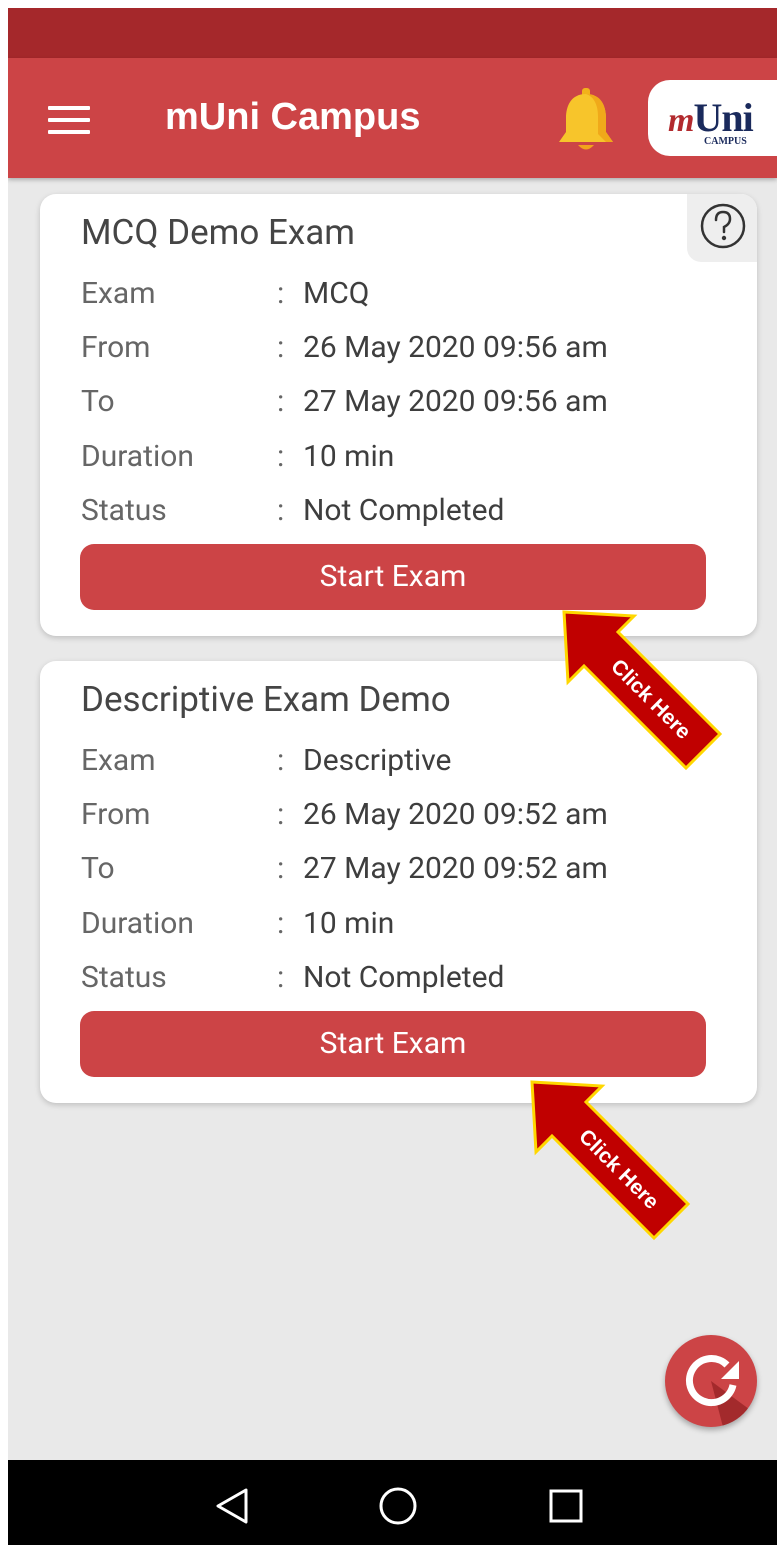 Image resolution: width=777 pixels, height=1545 pixels. Describe the element at coordinates (398, 1506) in the screenshot. I see `home-icon` at that location.